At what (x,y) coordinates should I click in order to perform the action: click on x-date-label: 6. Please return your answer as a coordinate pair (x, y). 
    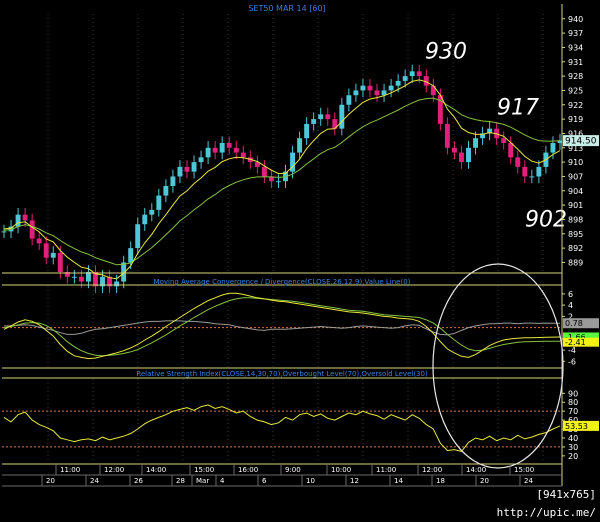
    Looking at the image, I should click on (264, 481).